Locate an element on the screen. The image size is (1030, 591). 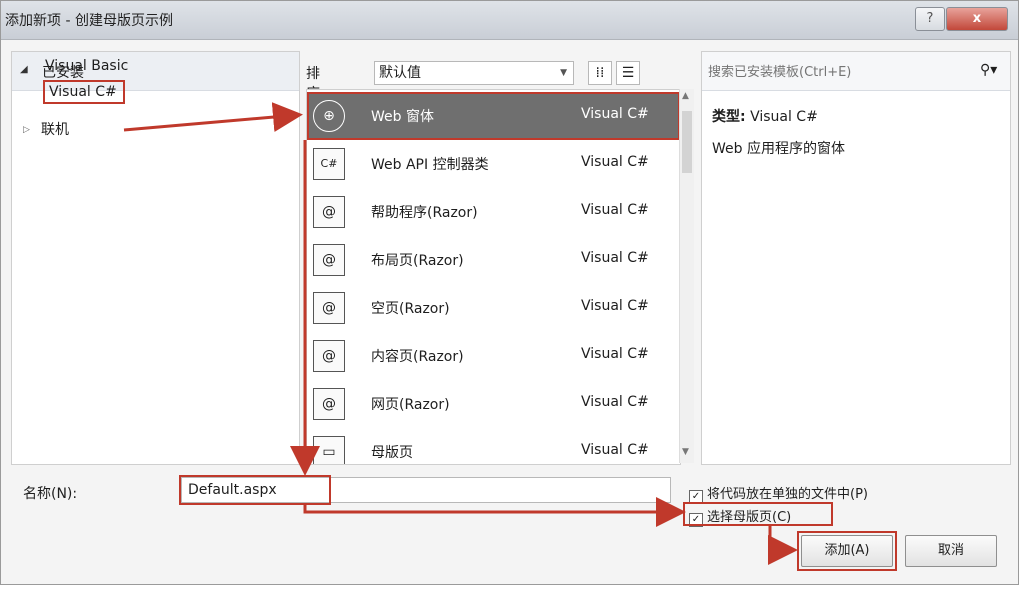
arrow-to-checkbox is located at coordinates (494, 512).